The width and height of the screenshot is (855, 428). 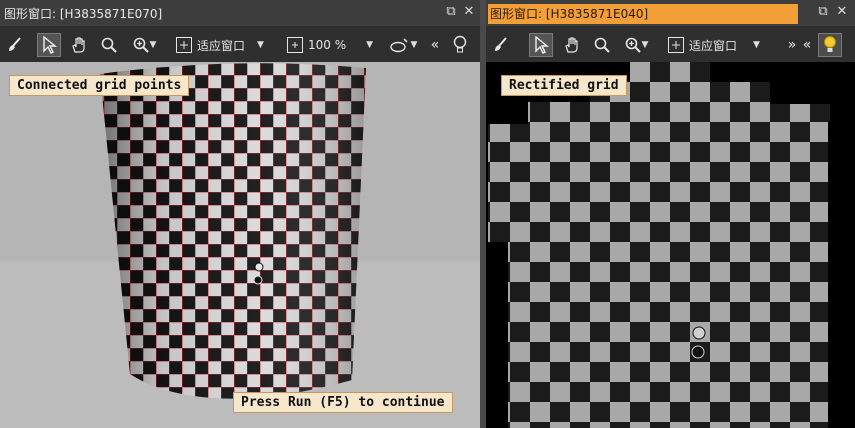 What do you see at coordinates (240, 13) in the screenshot?
I see `window-titlebar: 图形窗口: [H3835871E070] ⧉ ✕` at bounding box center [240, 13].